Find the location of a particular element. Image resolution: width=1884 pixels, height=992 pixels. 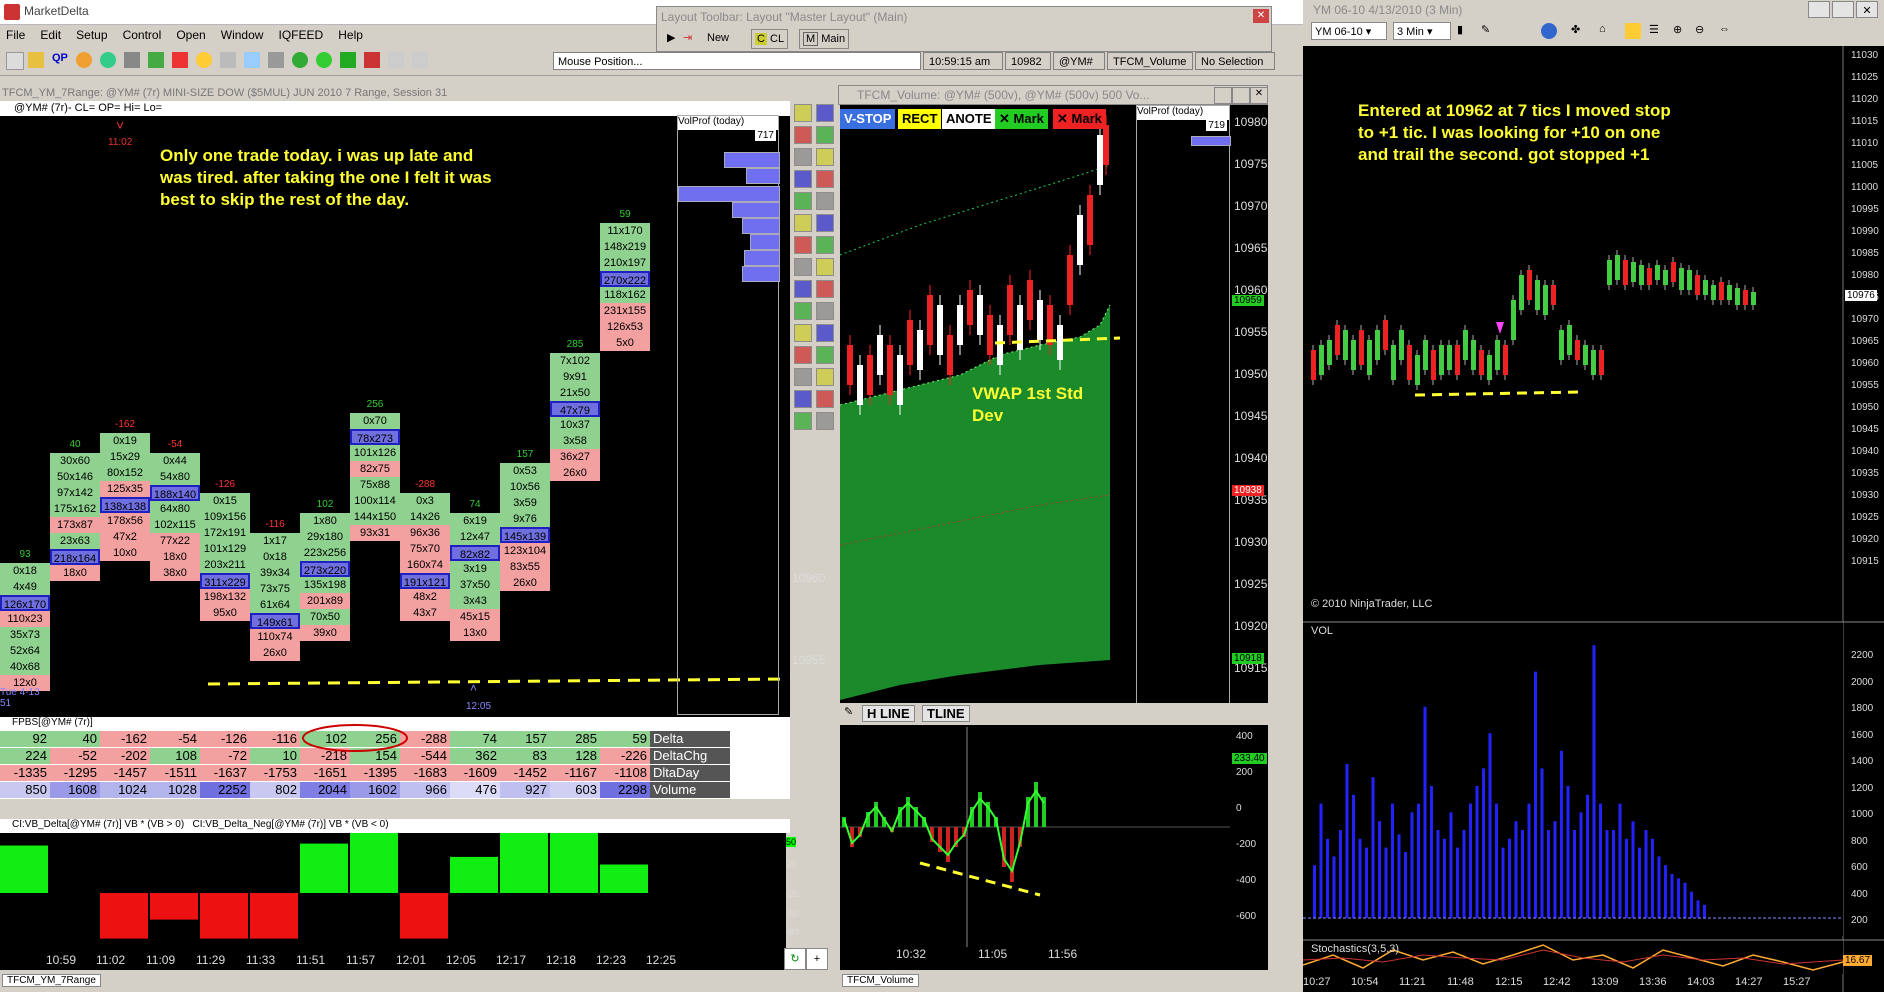

price-label-10960: 10960 is located at coordinates (809, 578).